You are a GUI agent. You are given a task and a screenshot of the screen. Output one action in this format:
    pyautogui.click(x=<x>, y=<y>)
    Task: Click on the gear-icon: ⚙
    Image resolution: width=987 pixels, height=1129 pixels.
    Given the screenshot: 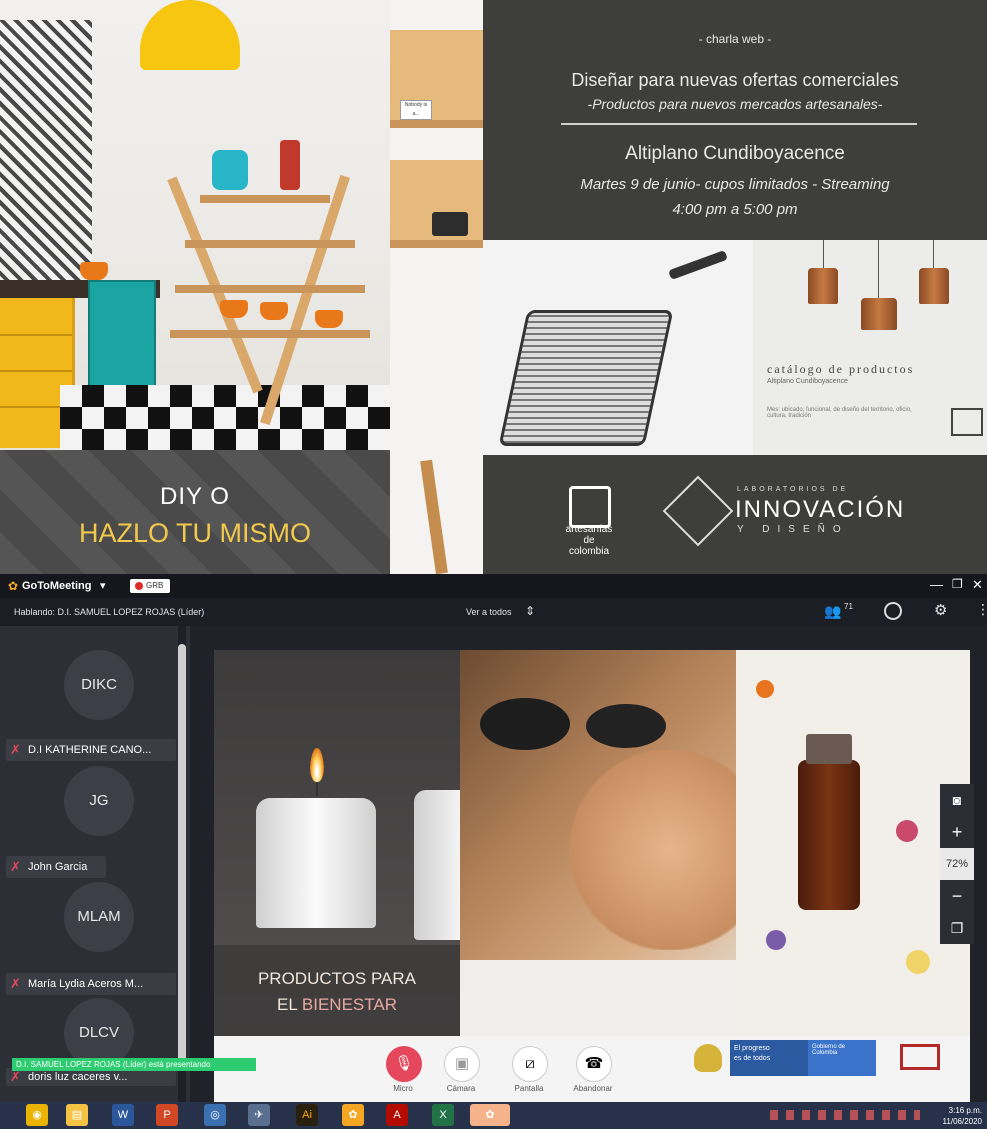 What is the action you would take?
    pyautogui.click(x=940, y=610)
    